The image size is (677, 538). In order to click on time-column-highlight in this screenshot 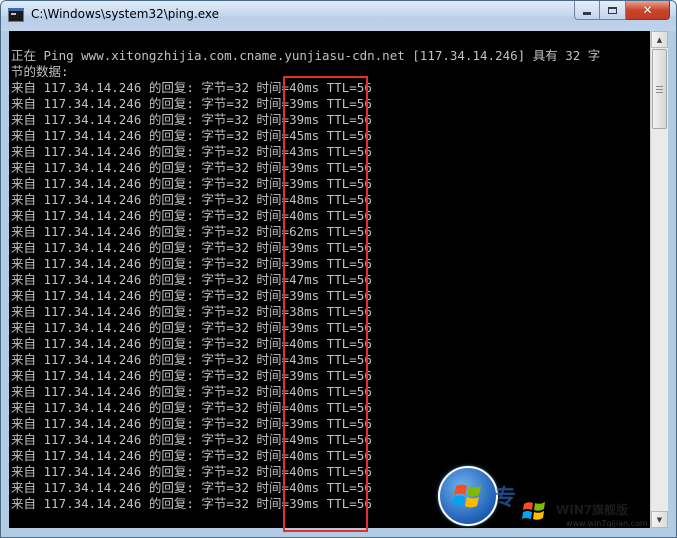, I will do `click(325, 304)`.